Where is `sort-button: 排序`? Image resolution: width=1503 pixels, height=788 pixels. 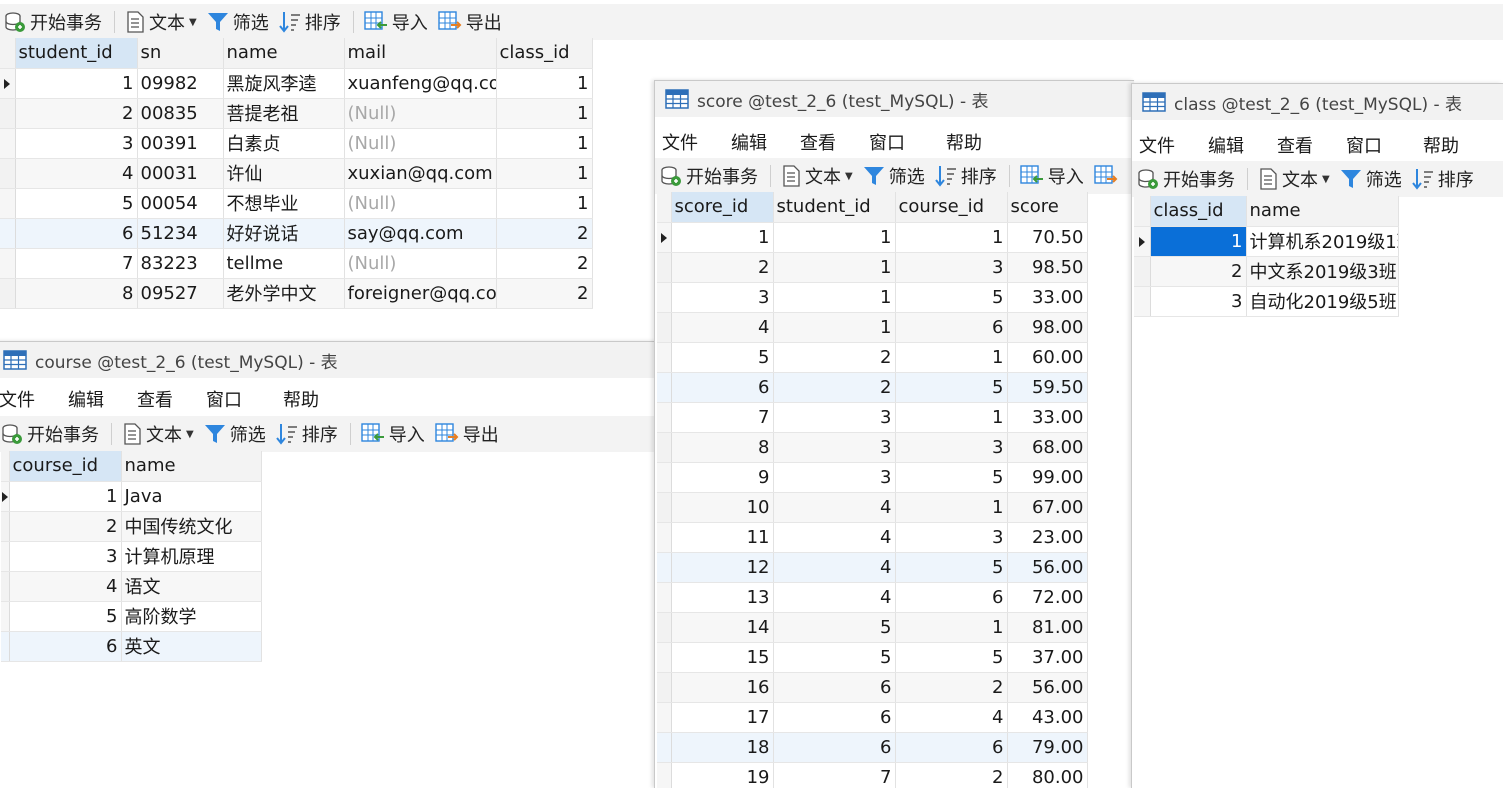
sort-button: 排序 is located at coordinates (307, 434).